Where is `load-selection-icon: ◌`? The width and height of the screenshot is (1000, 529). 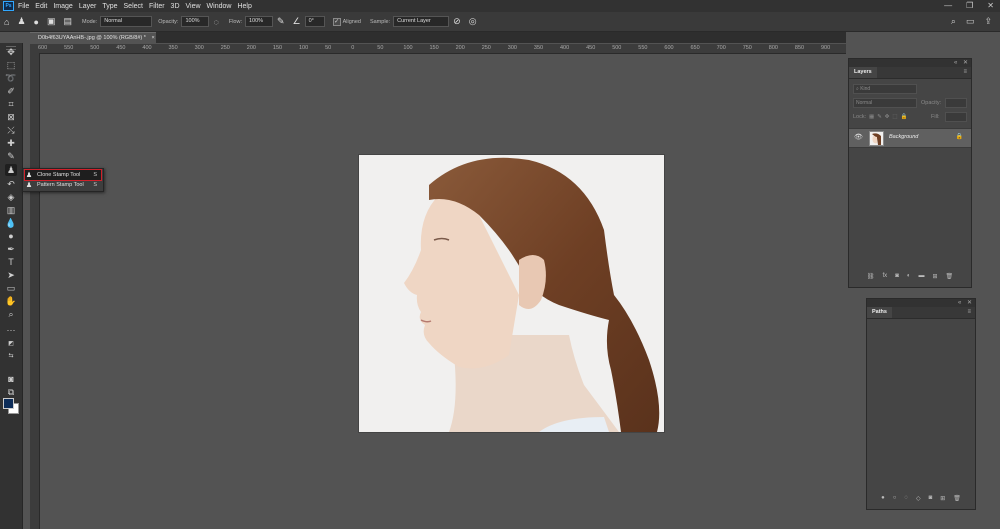 load-selection-icon: ◌ is located at coordinates (906, 500).